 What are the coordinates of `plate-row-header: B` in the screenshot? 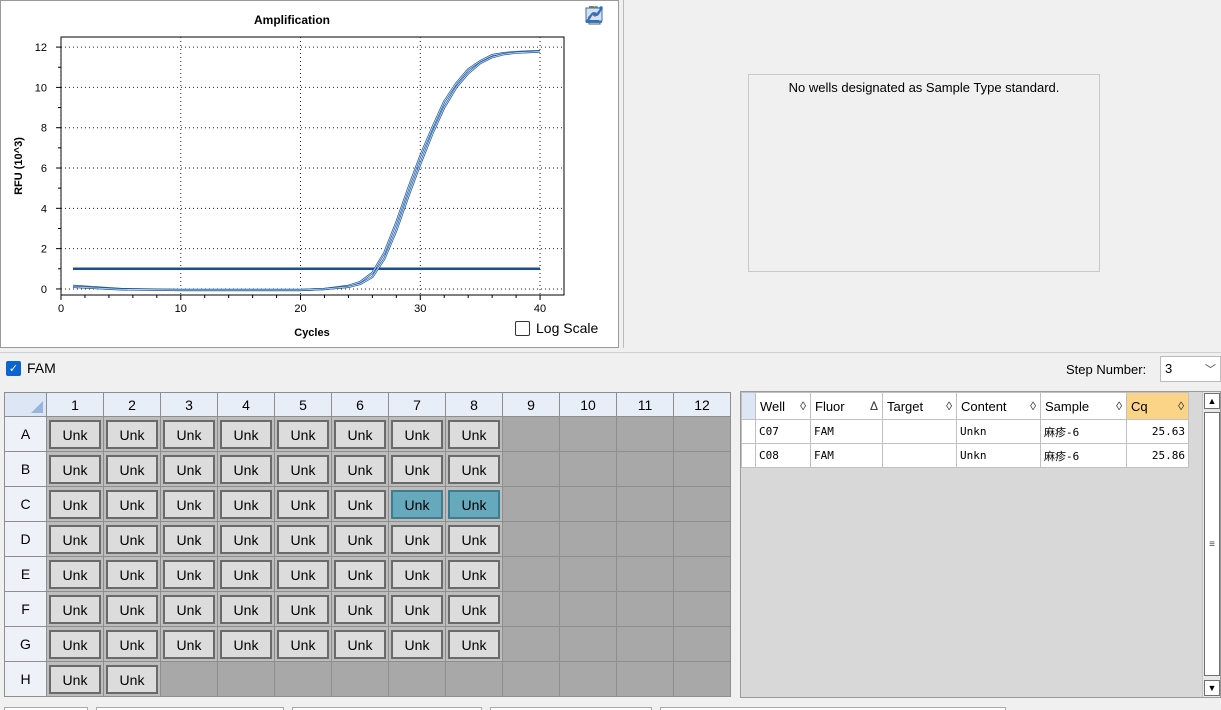 It's located at (25, 469).